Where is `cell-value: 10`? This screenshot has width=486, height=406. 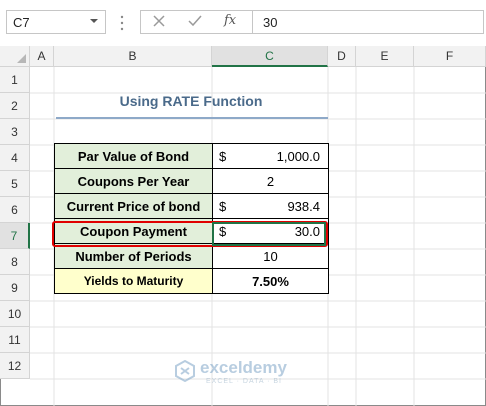
cell-value: 10 is located at coordinates (270, 256).